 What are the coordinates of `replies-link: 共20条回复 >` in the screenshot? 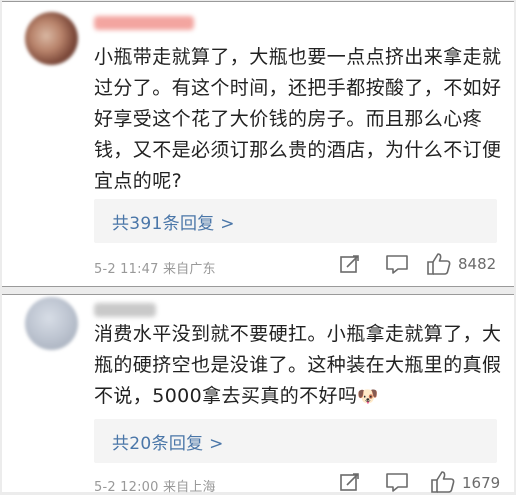 It's located at (295, 441).